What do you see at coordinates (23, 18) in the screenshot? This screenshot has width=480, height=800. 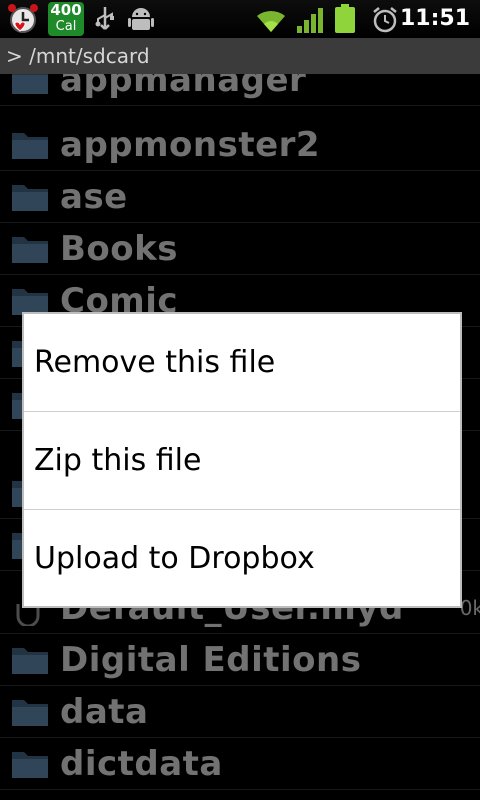 I see `alarm-heart-app-icon` at bounding box center [23, 18].